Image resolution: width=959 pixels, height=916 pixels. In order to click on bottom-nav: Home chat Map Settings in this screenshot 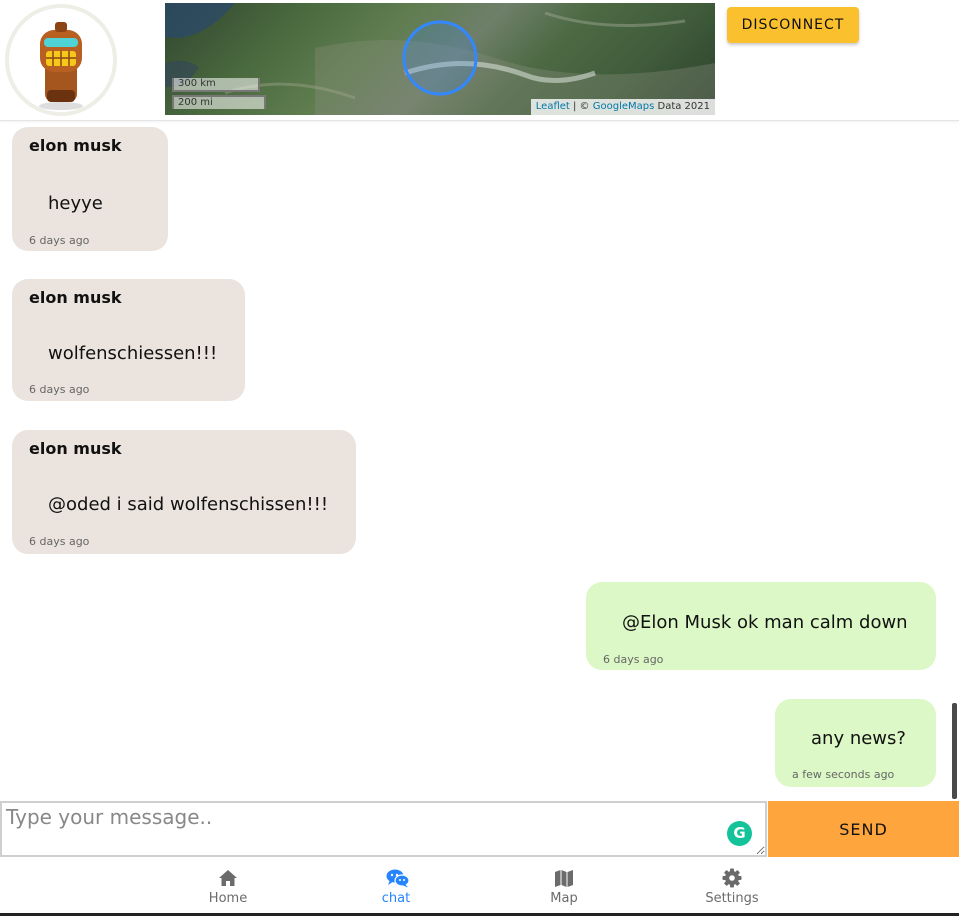, I will do `click(479, 886)`.